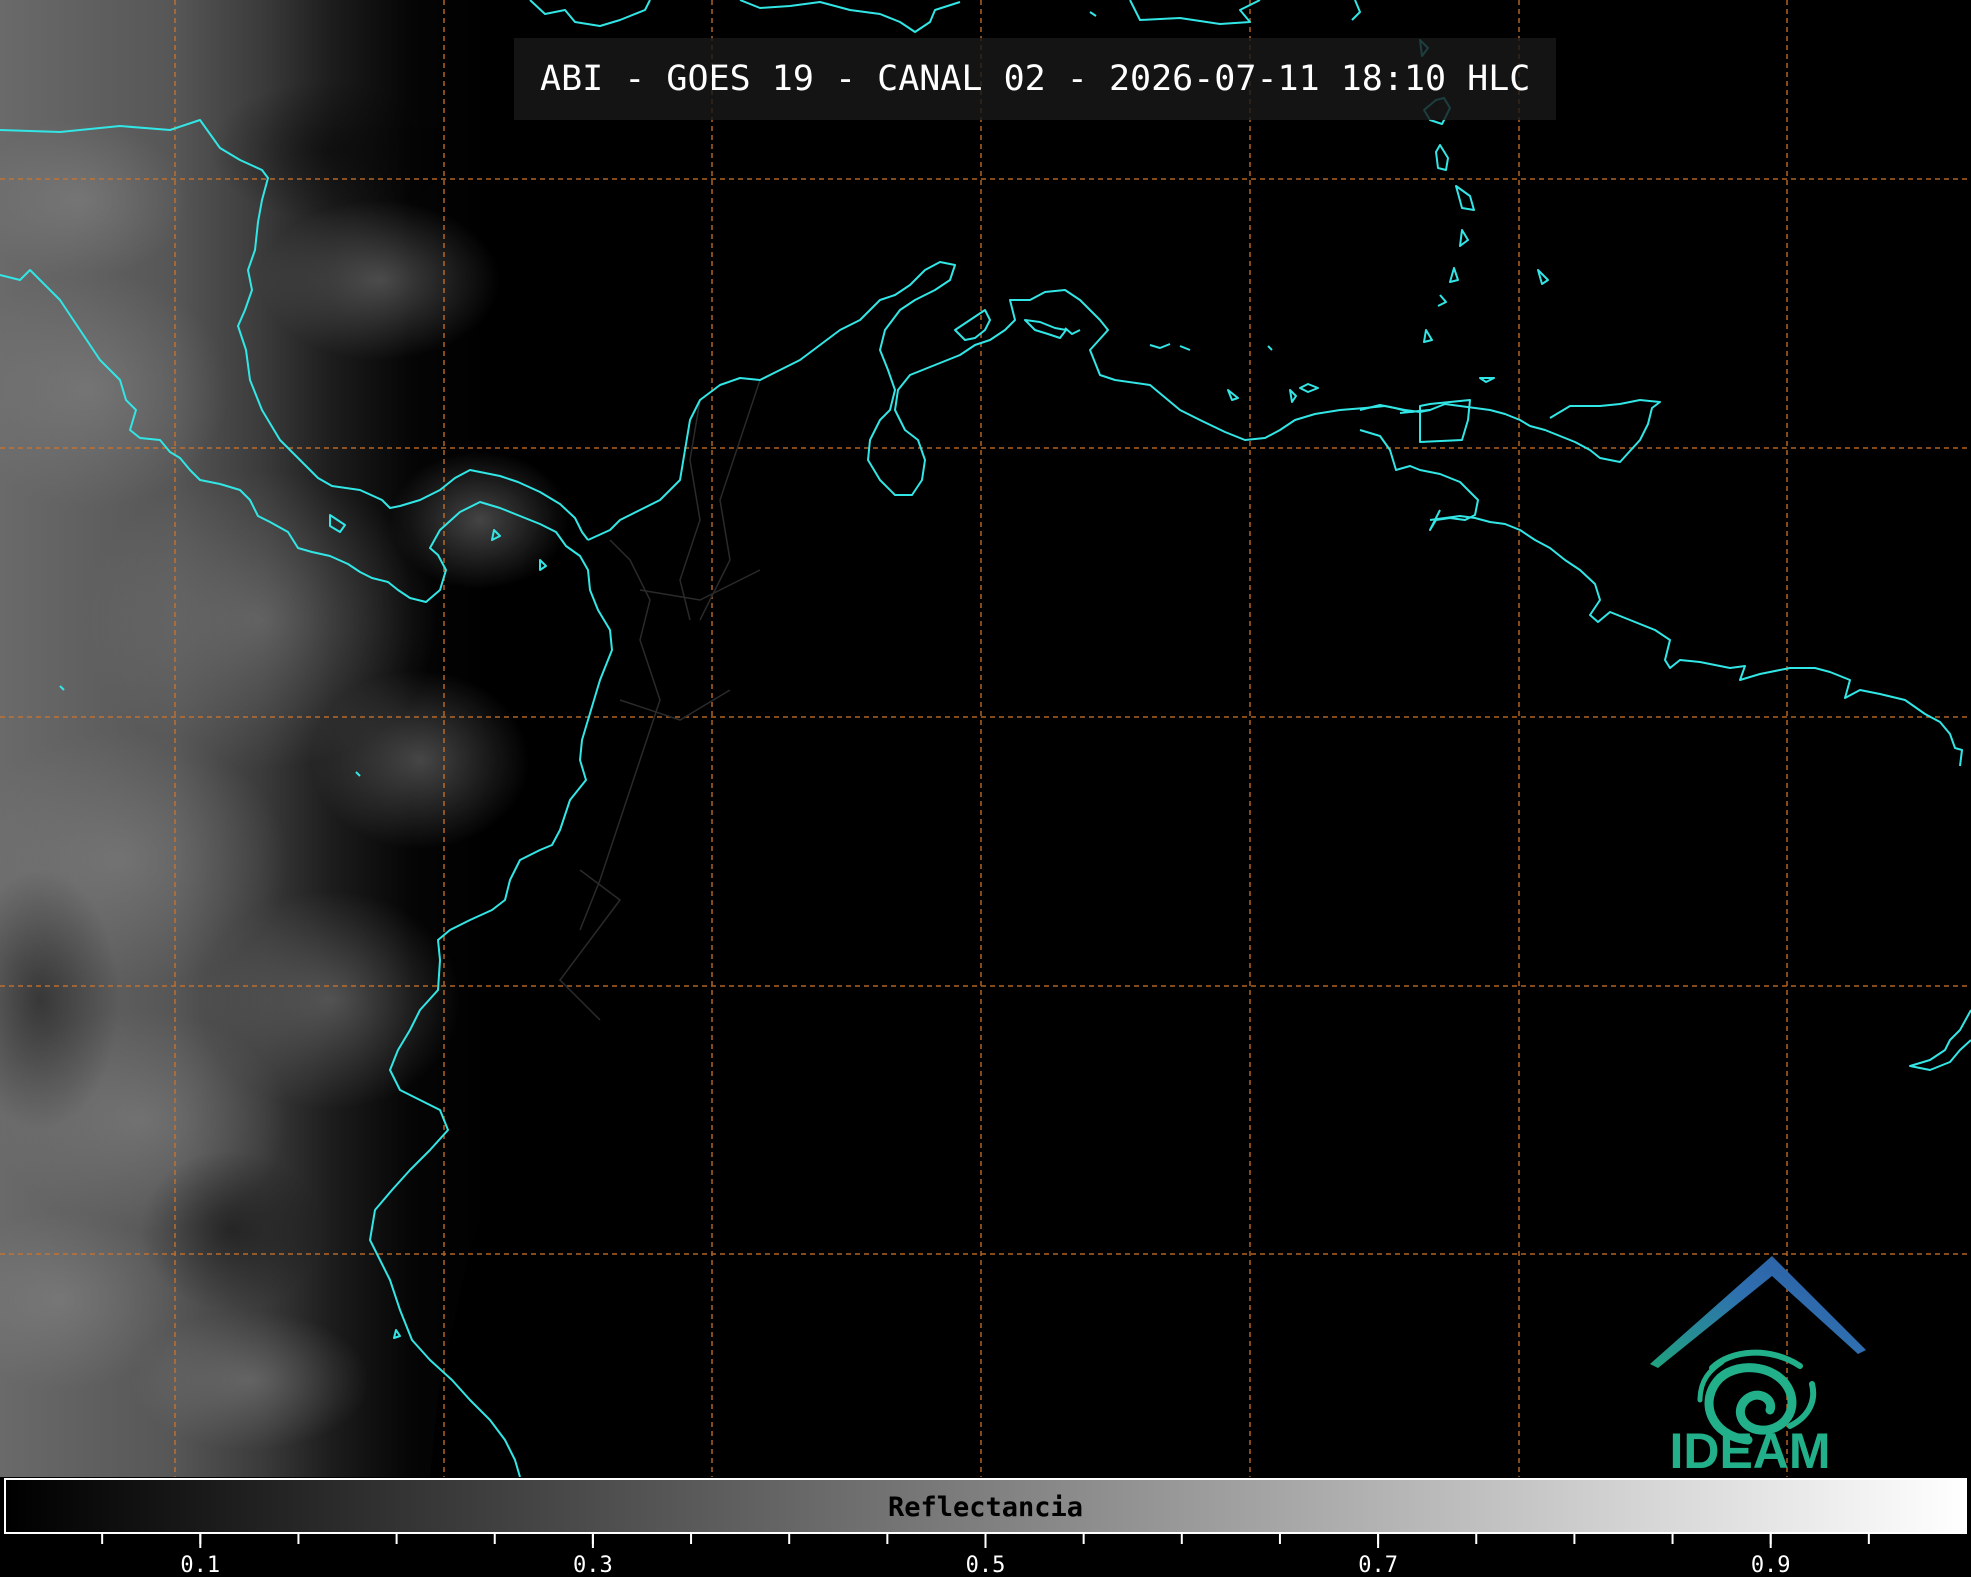 This screenshot has width=1971, height=1577. Describe the element at coordinates (1378, 1565) in the screenshot. I see `colorbar-tick-label: 0.7` at that location.